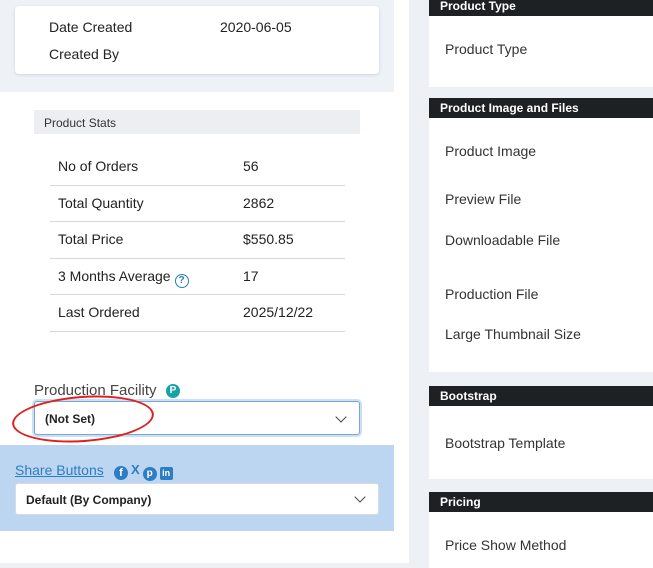 This screenshot has width=653, height=568. Describe the element at coordinates (541, 43) in the screenshot. I see `product-type-card: Product Type Product Type` at that location.